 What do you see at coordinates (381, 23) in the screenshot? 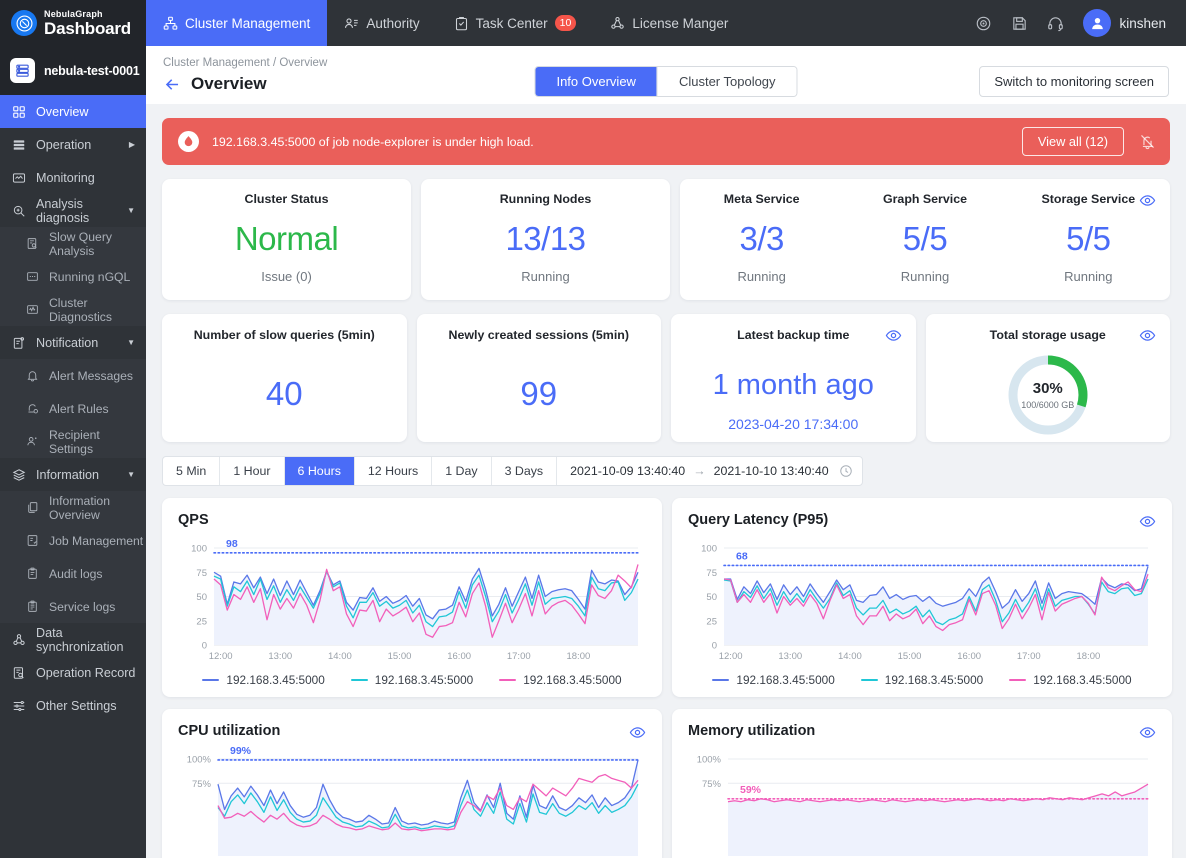
I see `nav-authority: Authority` at bounding box center [381, 23].